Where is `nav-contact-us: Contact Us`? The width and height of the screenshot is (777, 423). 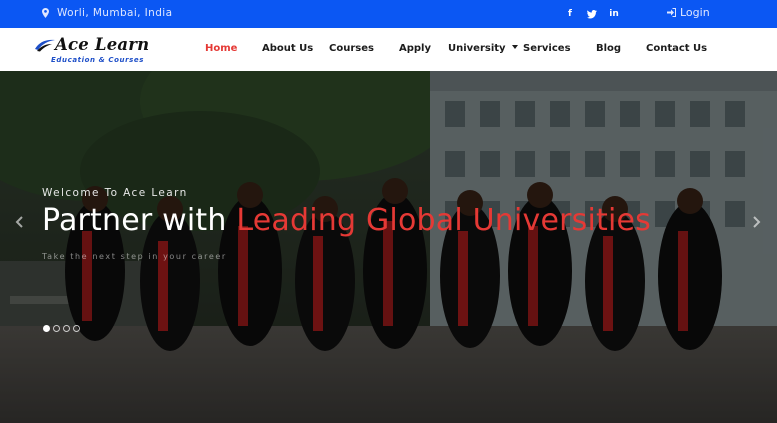
nav-contact-us: Contact Us is located at coordinates (676, 48).